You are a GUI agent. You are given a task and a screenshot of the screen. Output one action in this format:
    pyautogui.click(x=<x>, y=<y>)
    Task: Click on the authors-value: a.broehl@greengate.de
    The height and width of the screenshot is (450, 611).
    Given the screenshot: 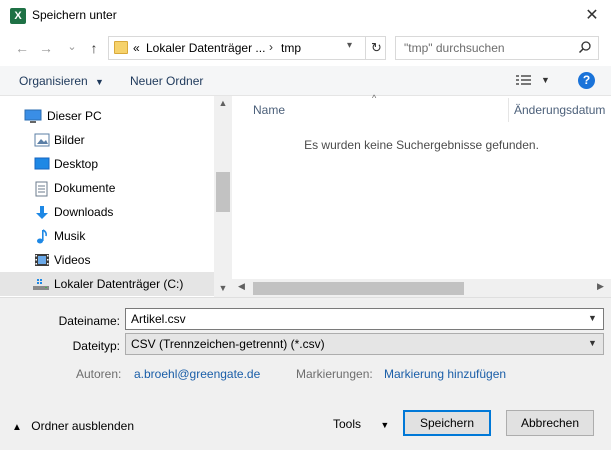 What is the action you would take?
    pyautogui.click(x=197, y=374)
    